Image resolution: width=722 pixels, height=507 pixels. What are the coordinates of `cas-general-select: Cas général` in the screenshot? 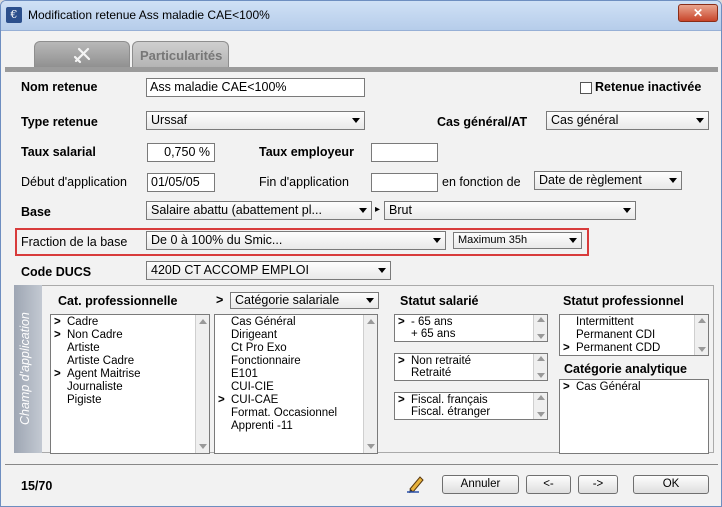 It's located at (627, 120).